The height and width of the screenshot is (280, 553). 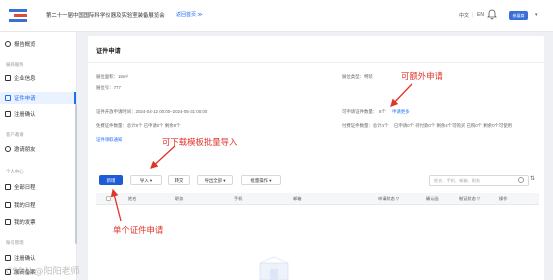 I want to click on company-icon, so click(x=8, y=78).